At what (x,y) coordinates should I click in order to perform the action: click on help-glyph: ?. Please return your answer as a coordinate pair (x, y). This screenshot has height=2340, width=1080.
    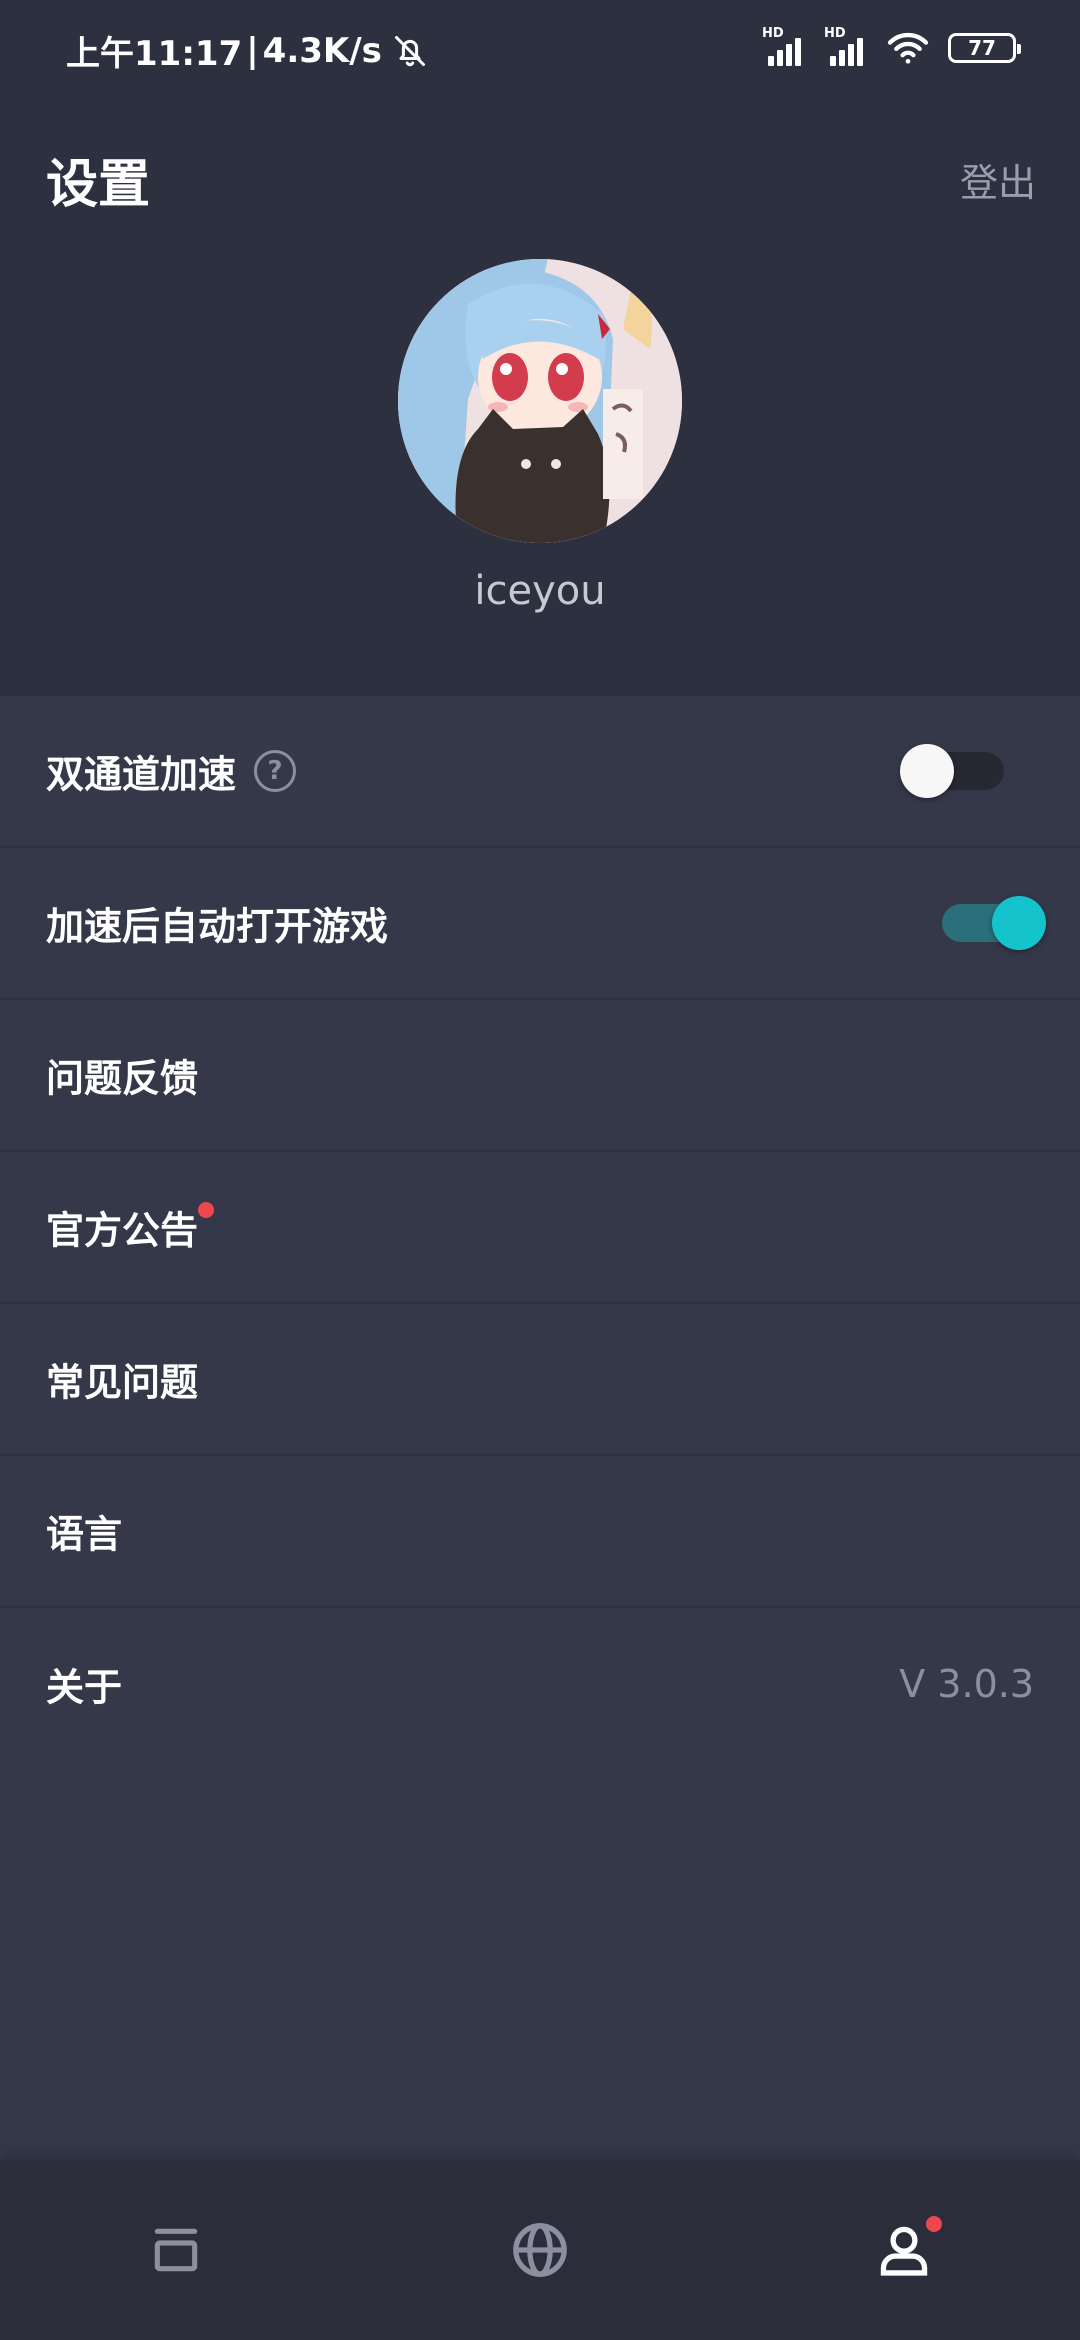
    Looking at the image, I should click on (275, 771).